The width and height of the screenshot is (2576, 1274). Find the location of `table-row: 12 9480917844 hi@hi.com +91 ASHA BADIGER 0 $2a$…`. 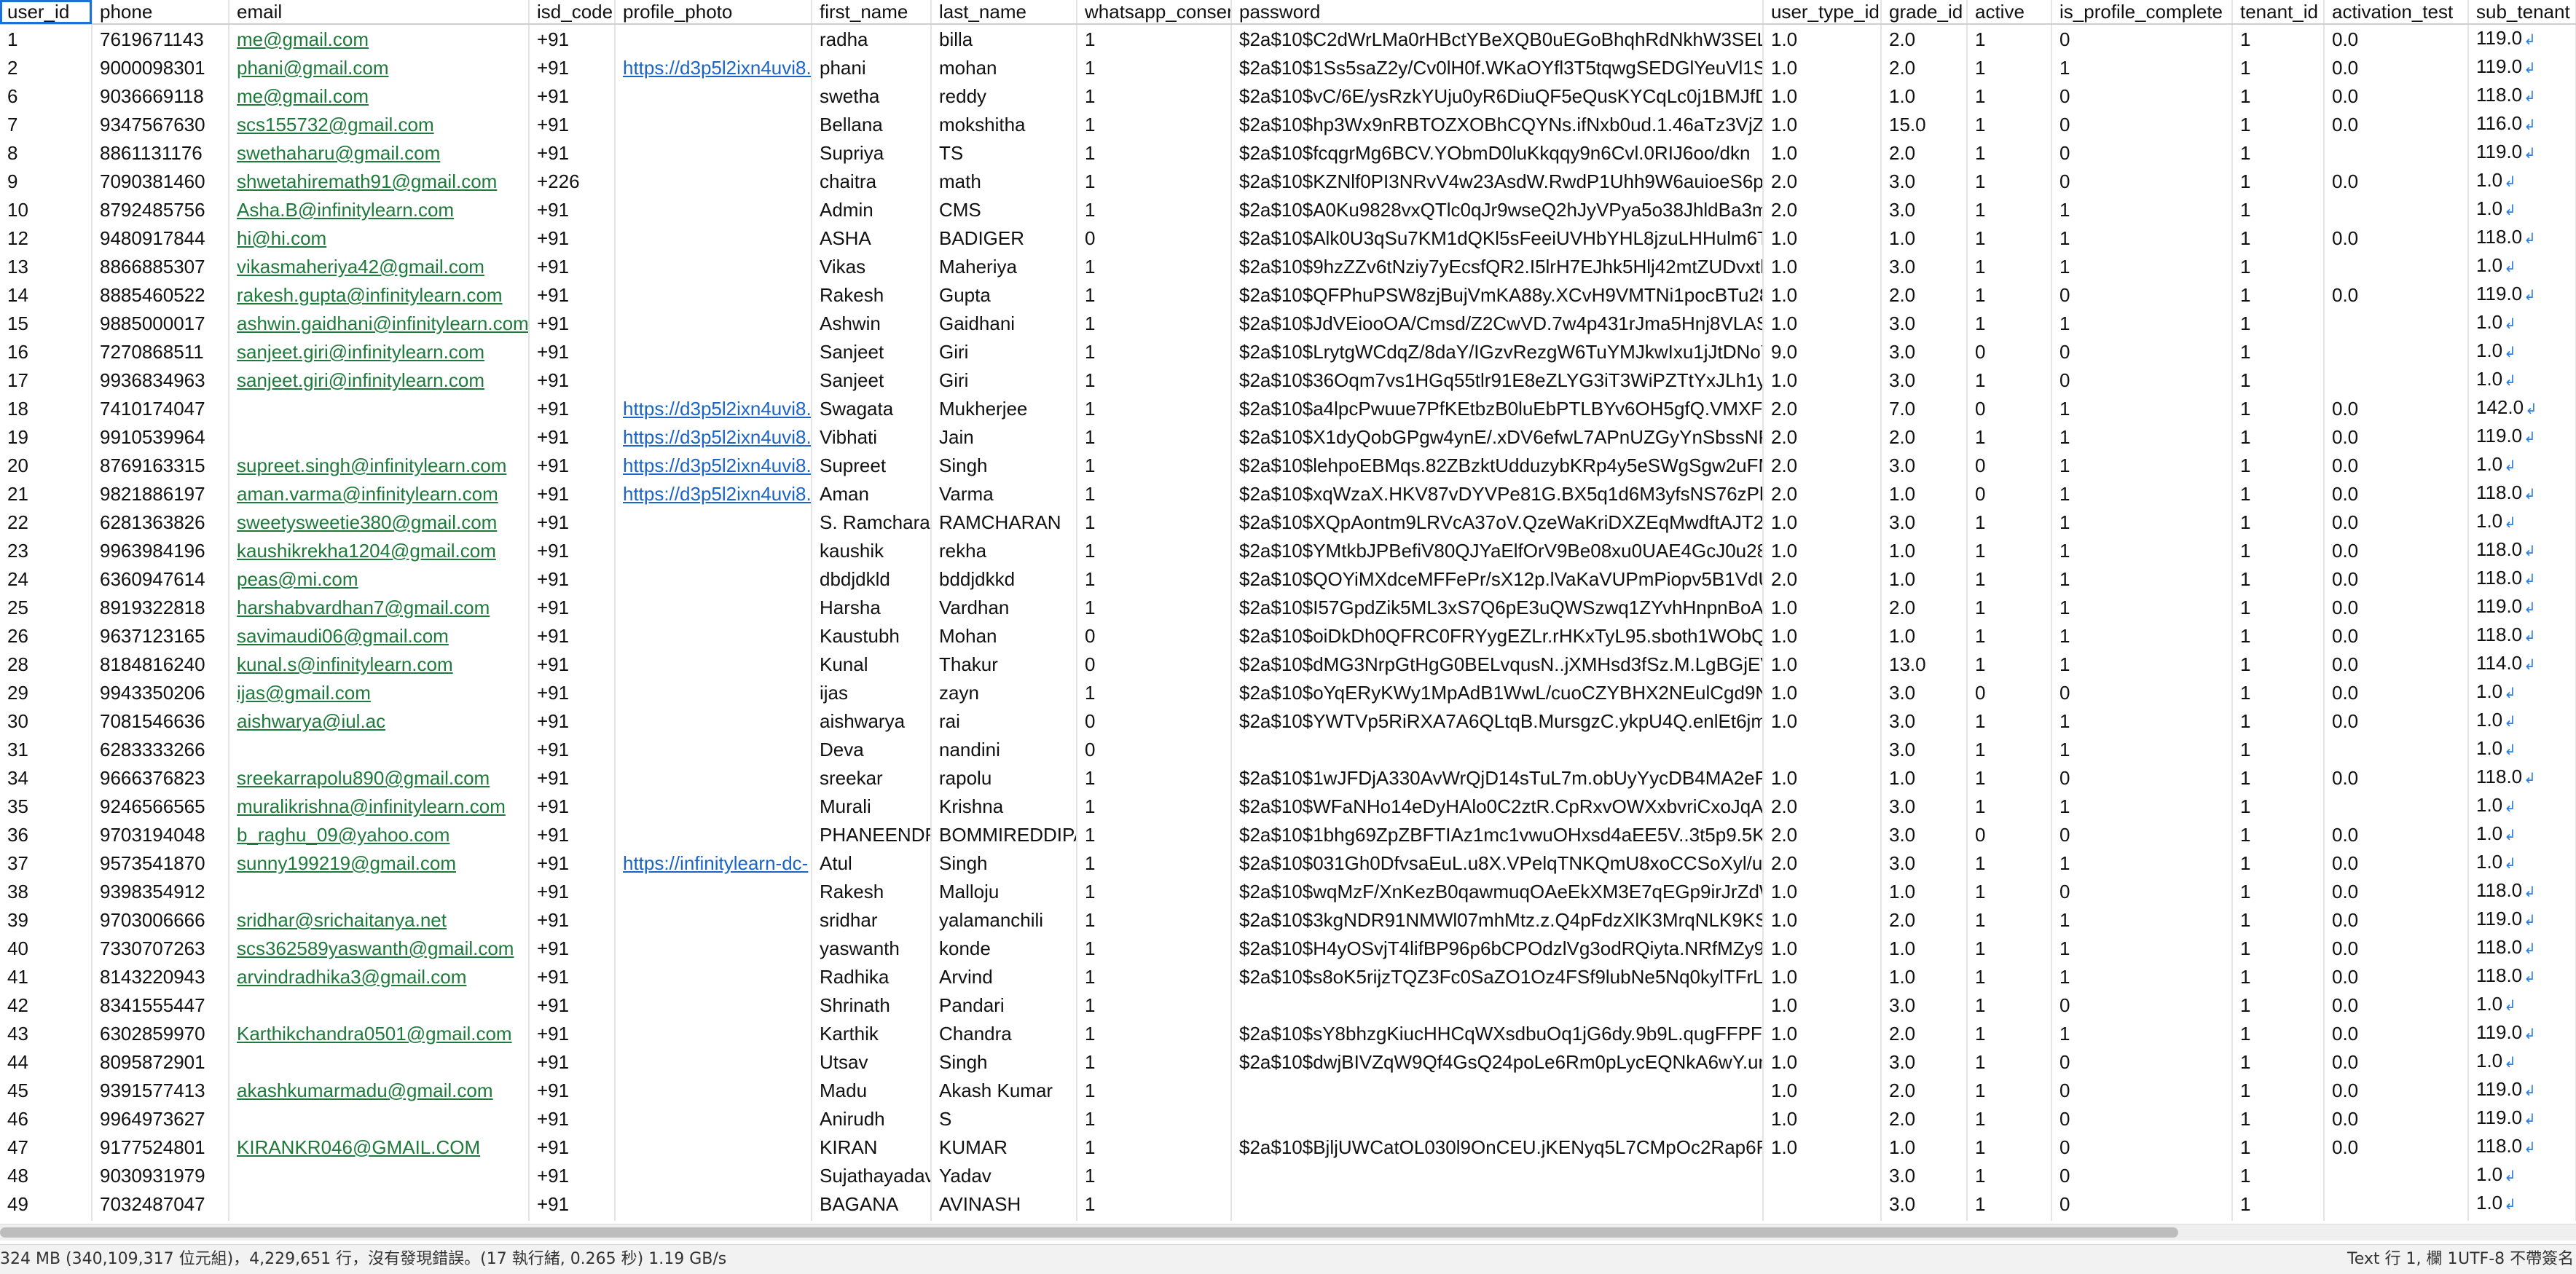

table-row: 12 9480917844 hi@hi.com +91 ASHA BADIGER 0 $2a$… is located at coordinates (1288, 238).